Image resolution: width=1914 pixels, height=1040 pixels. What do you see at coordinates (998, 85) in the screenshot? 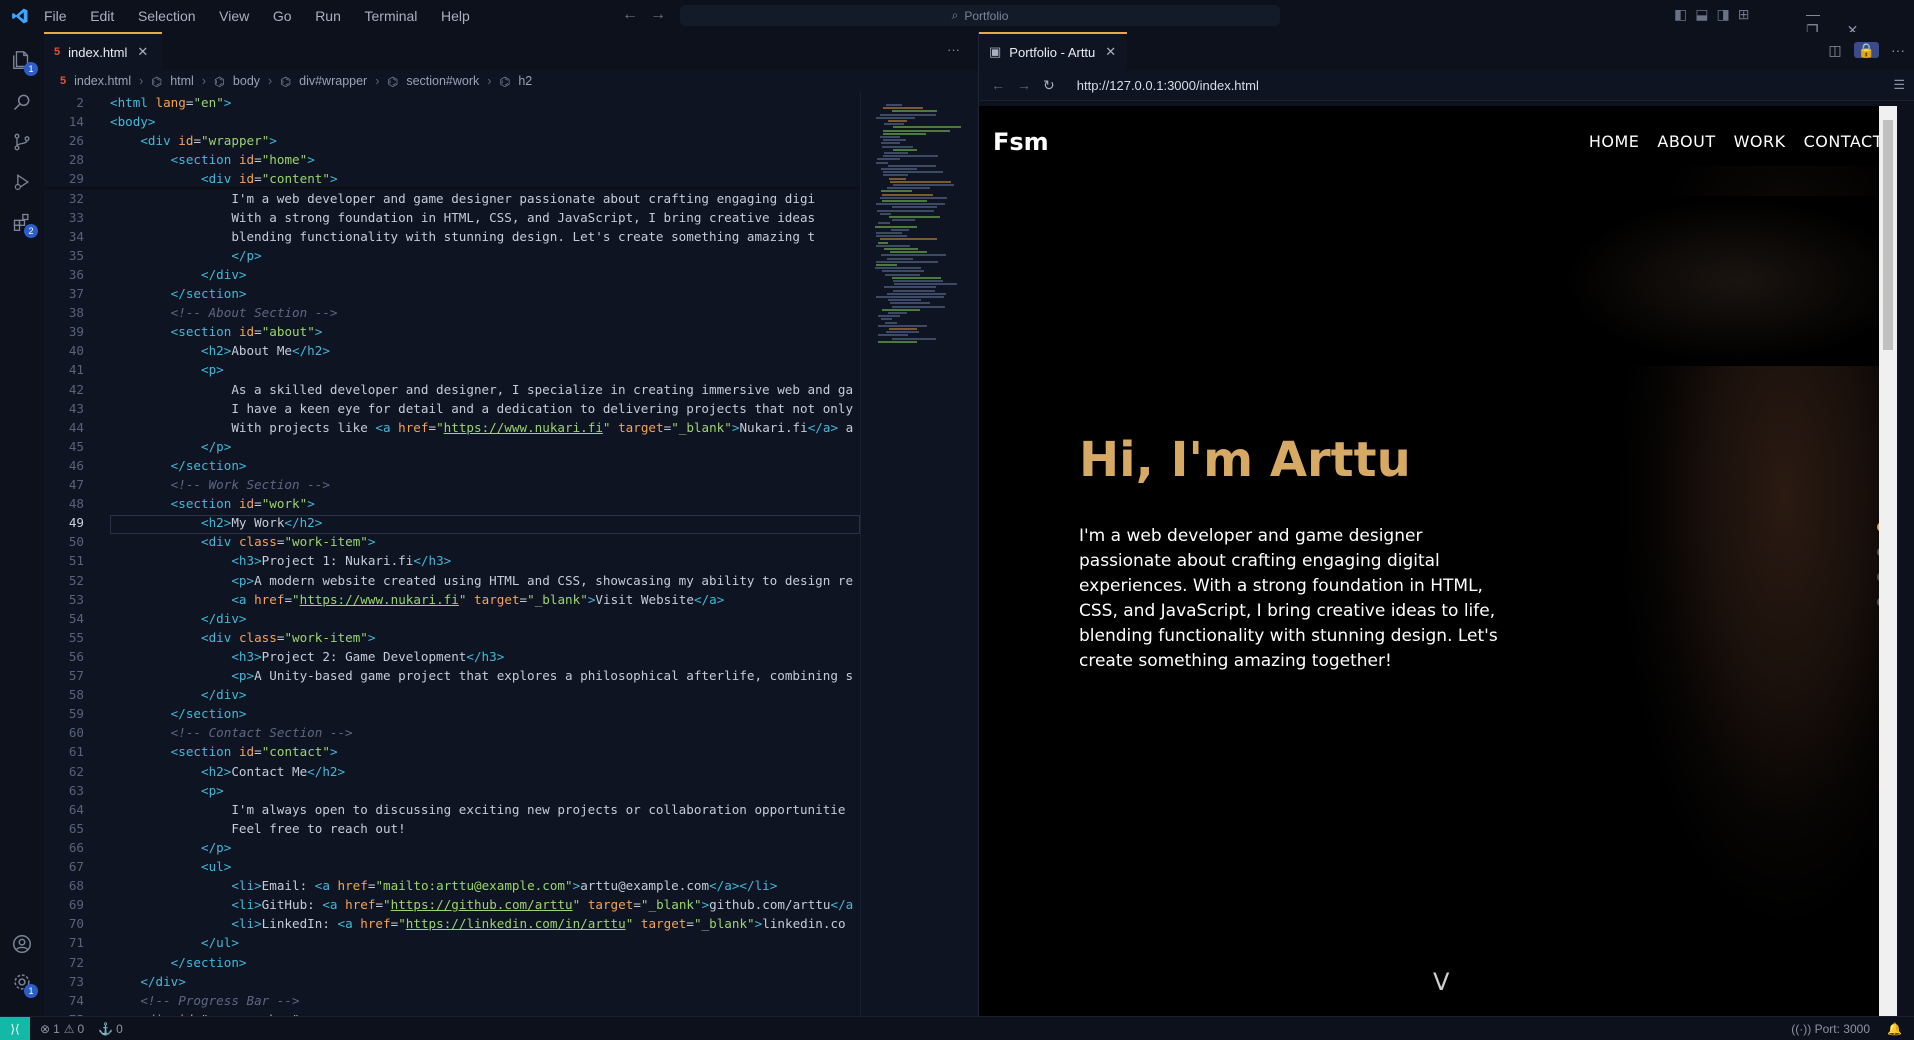
I see `browser-back-icon: ←` at bounding box center [998, 85].